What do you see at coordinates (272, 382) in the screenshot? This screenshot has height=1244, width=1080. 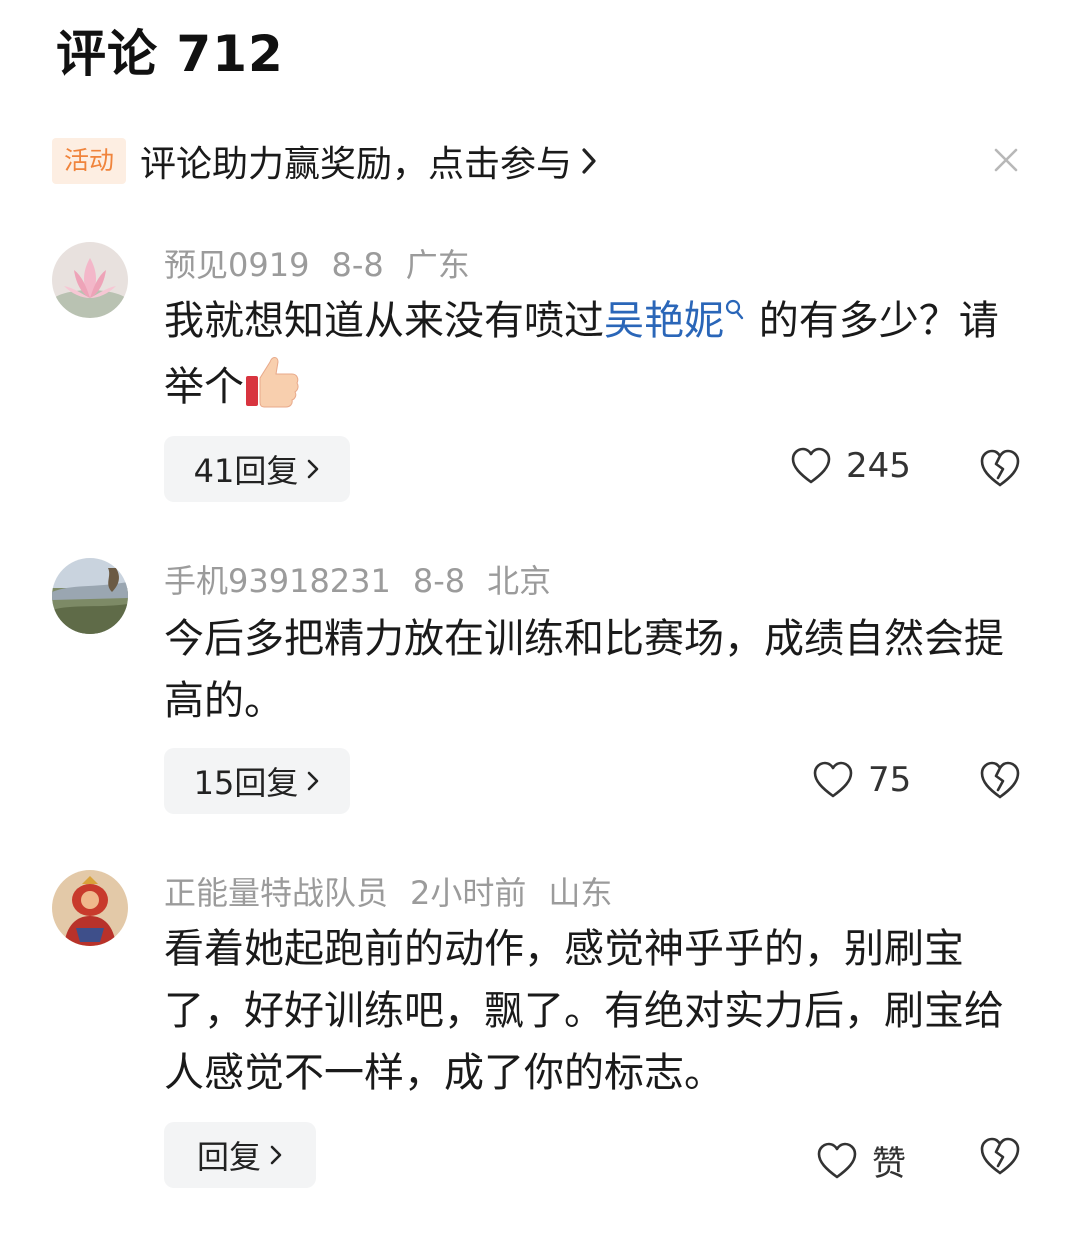 I see `thumbs-up-emoji` at bounding box center [272, 382].